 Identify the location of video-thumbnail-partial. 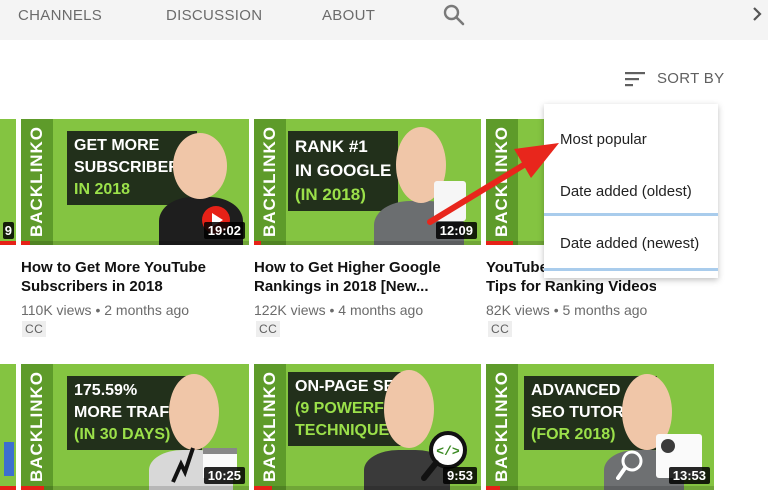
(8, 427).